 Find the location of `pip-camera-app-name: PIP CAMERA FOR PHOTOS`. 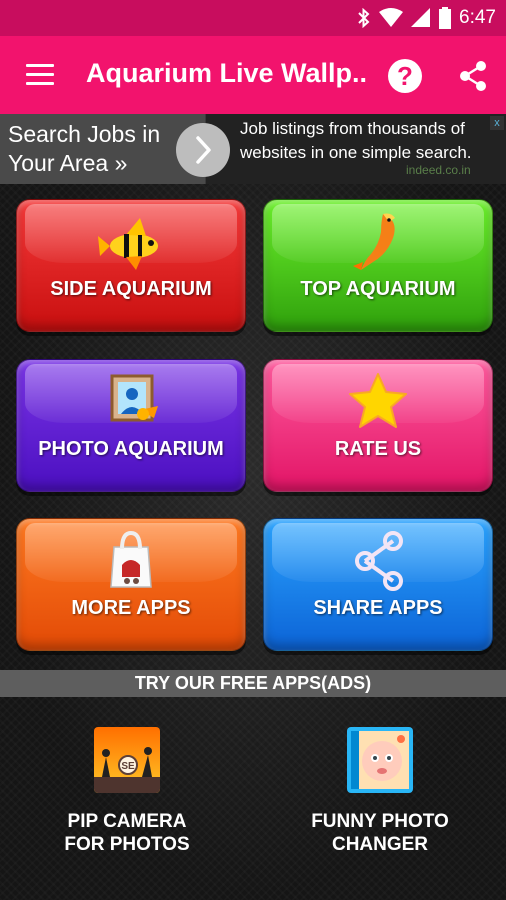

pip-camera-app-name: PIP CAMERA FOR PHOTOS is located at coordinates (127, 833).